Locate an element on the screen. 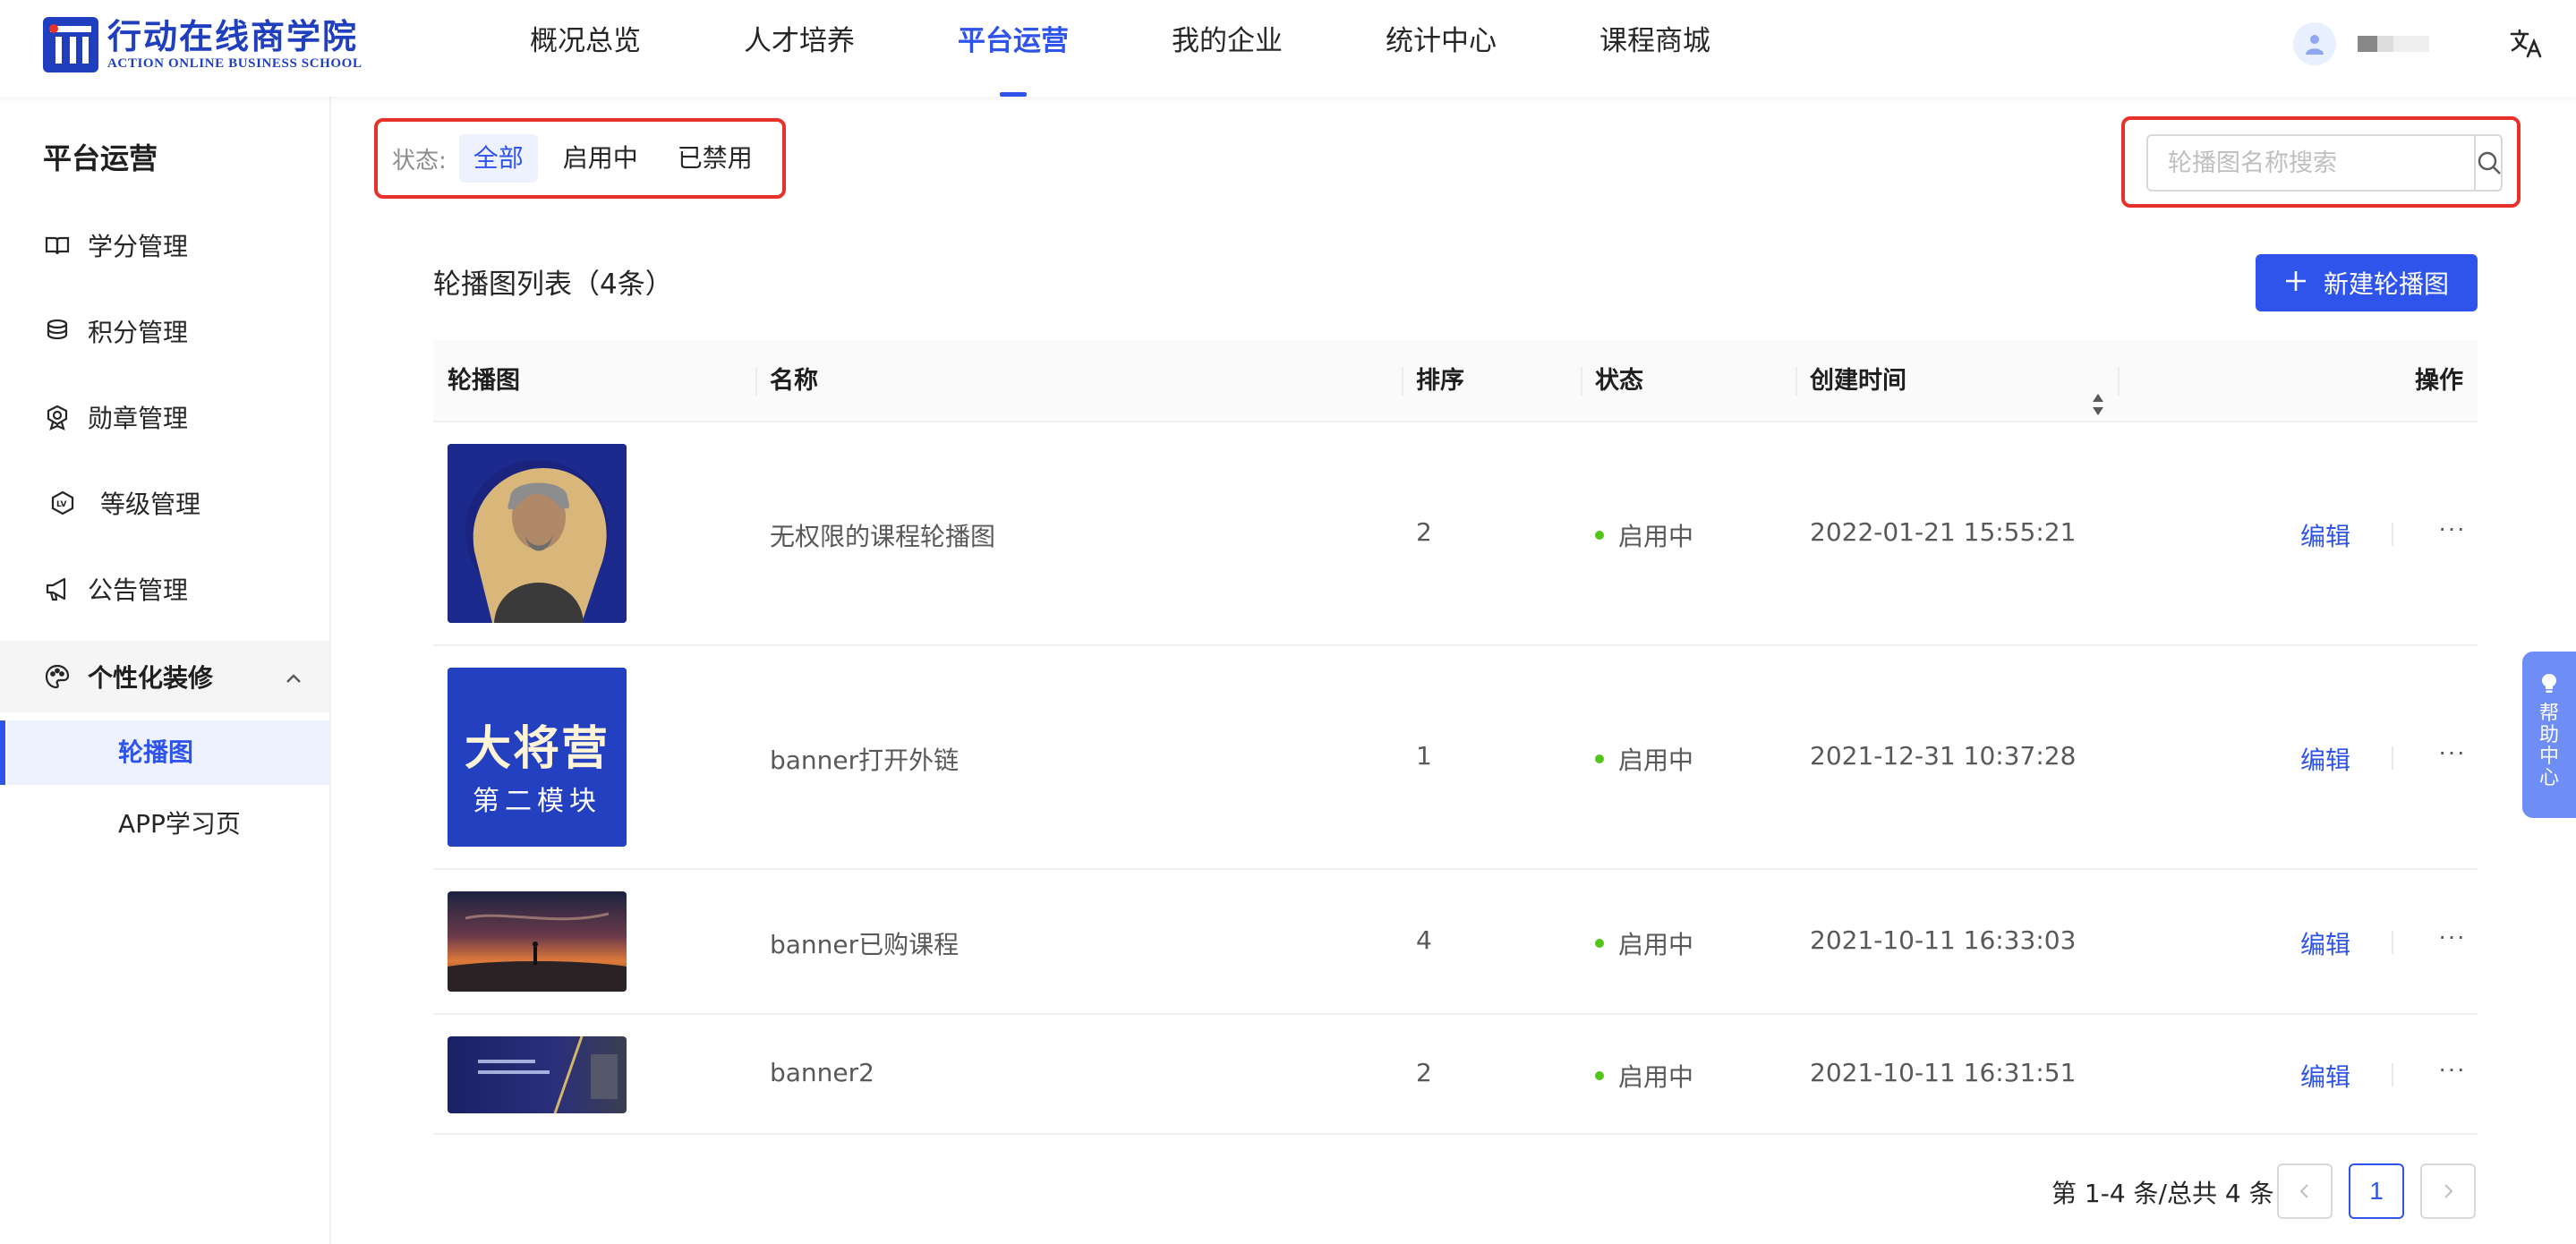 The image size is (2576, 1244). sidebar-item-medals: 勋章管理 is located at coordinates (164, 417).